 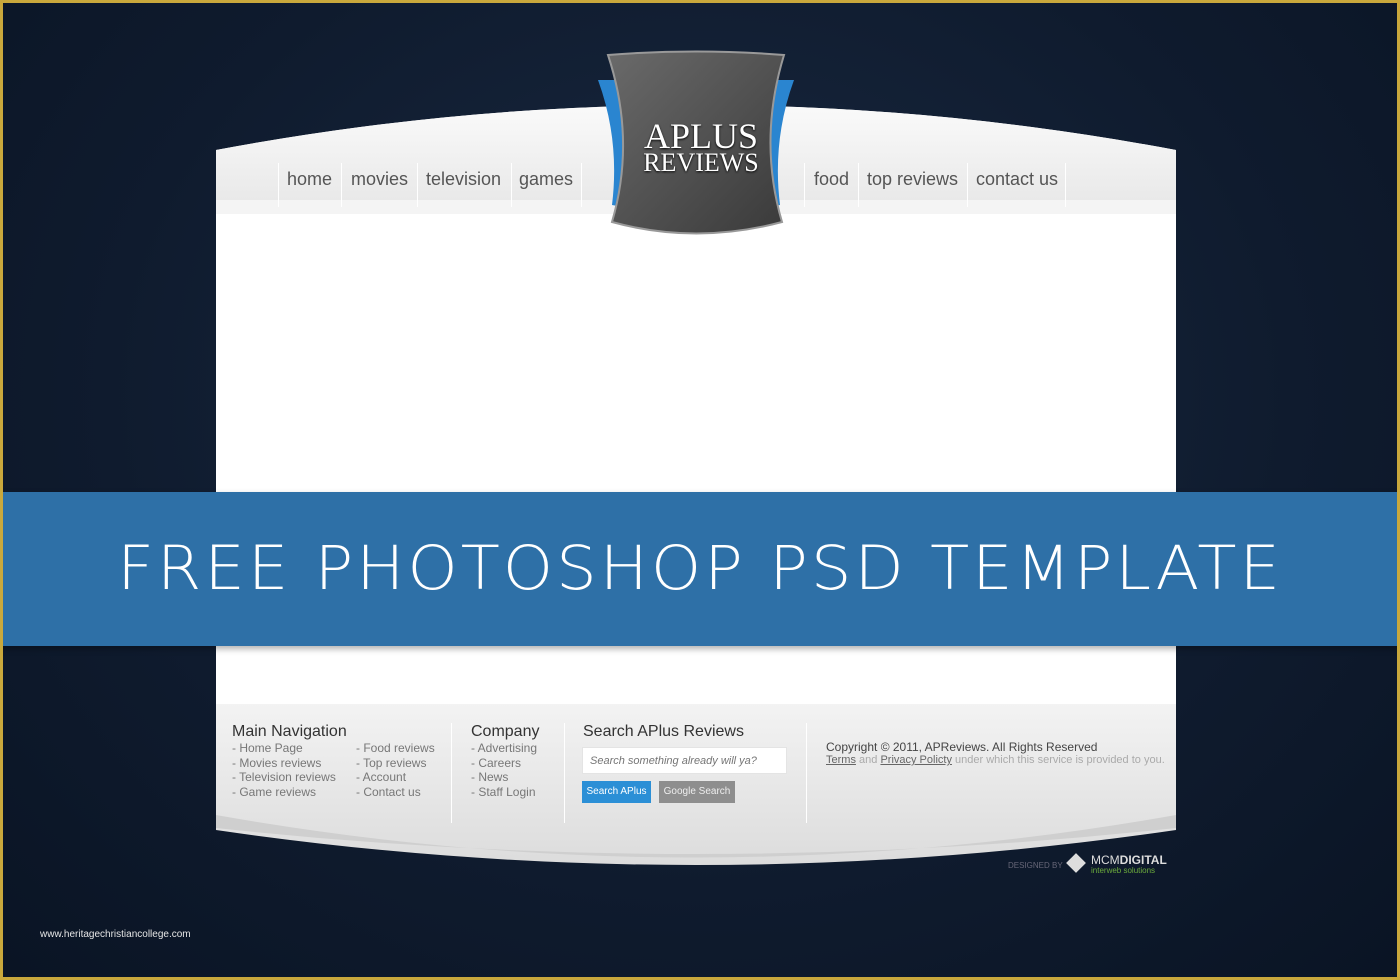 I want to click on footer-search-title: Search APlus Reviews, so click(x=663, y=731).